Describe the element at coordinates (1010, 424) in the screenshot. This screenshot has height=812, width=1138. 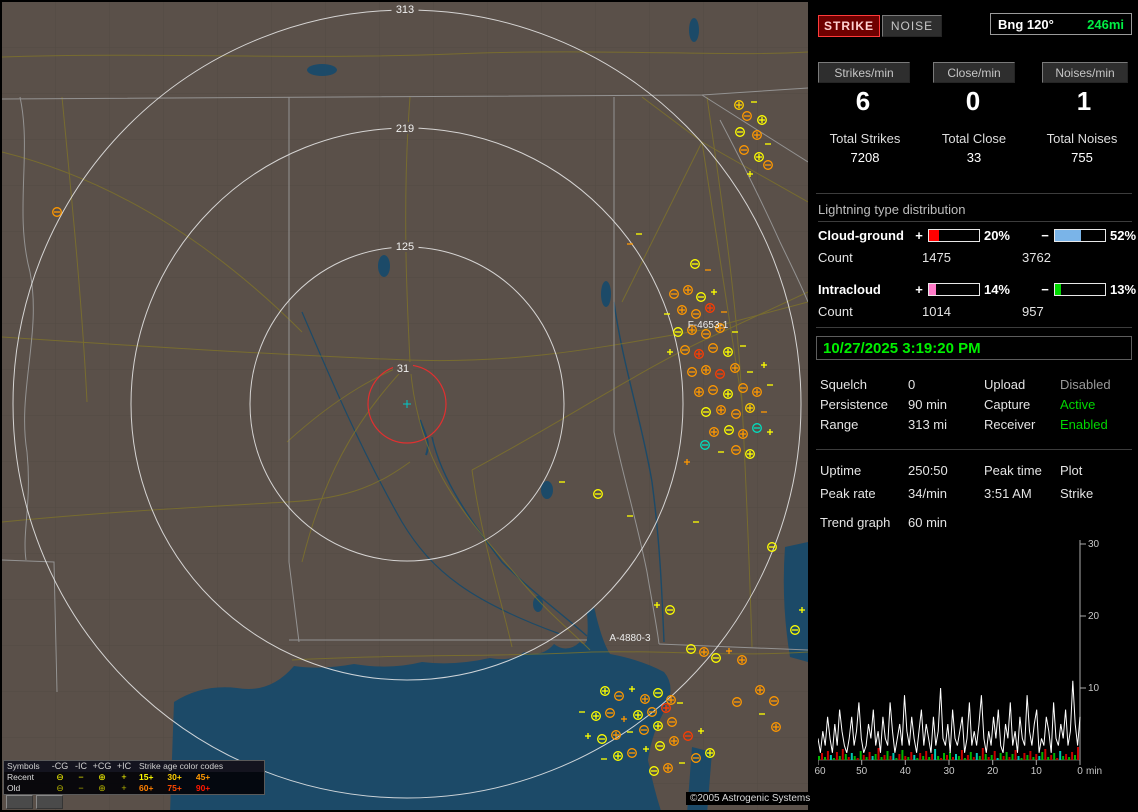
I see `receiver-label: Receiver` at that location.